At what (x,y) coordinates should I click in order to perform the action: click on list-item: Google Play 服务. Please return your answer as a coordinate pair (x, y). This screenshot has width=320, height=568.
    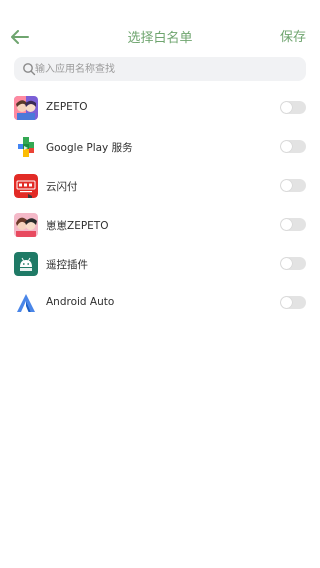
    Looking at the image, I should click on (160, 146).